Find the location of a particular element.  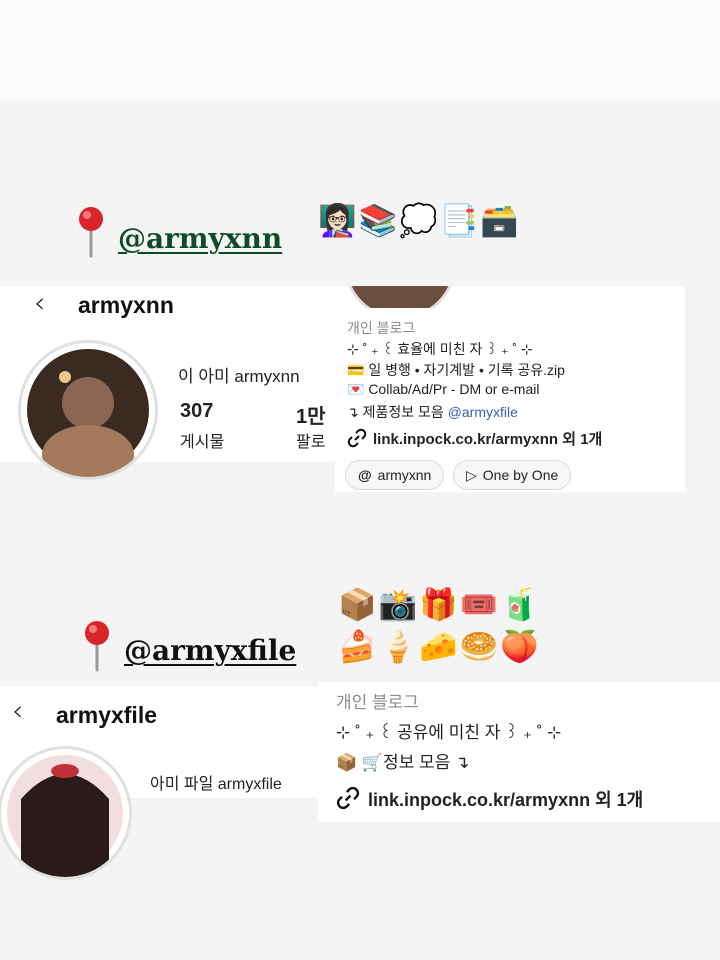

followers-label: 팔로 is located at coordinates (311, 442).